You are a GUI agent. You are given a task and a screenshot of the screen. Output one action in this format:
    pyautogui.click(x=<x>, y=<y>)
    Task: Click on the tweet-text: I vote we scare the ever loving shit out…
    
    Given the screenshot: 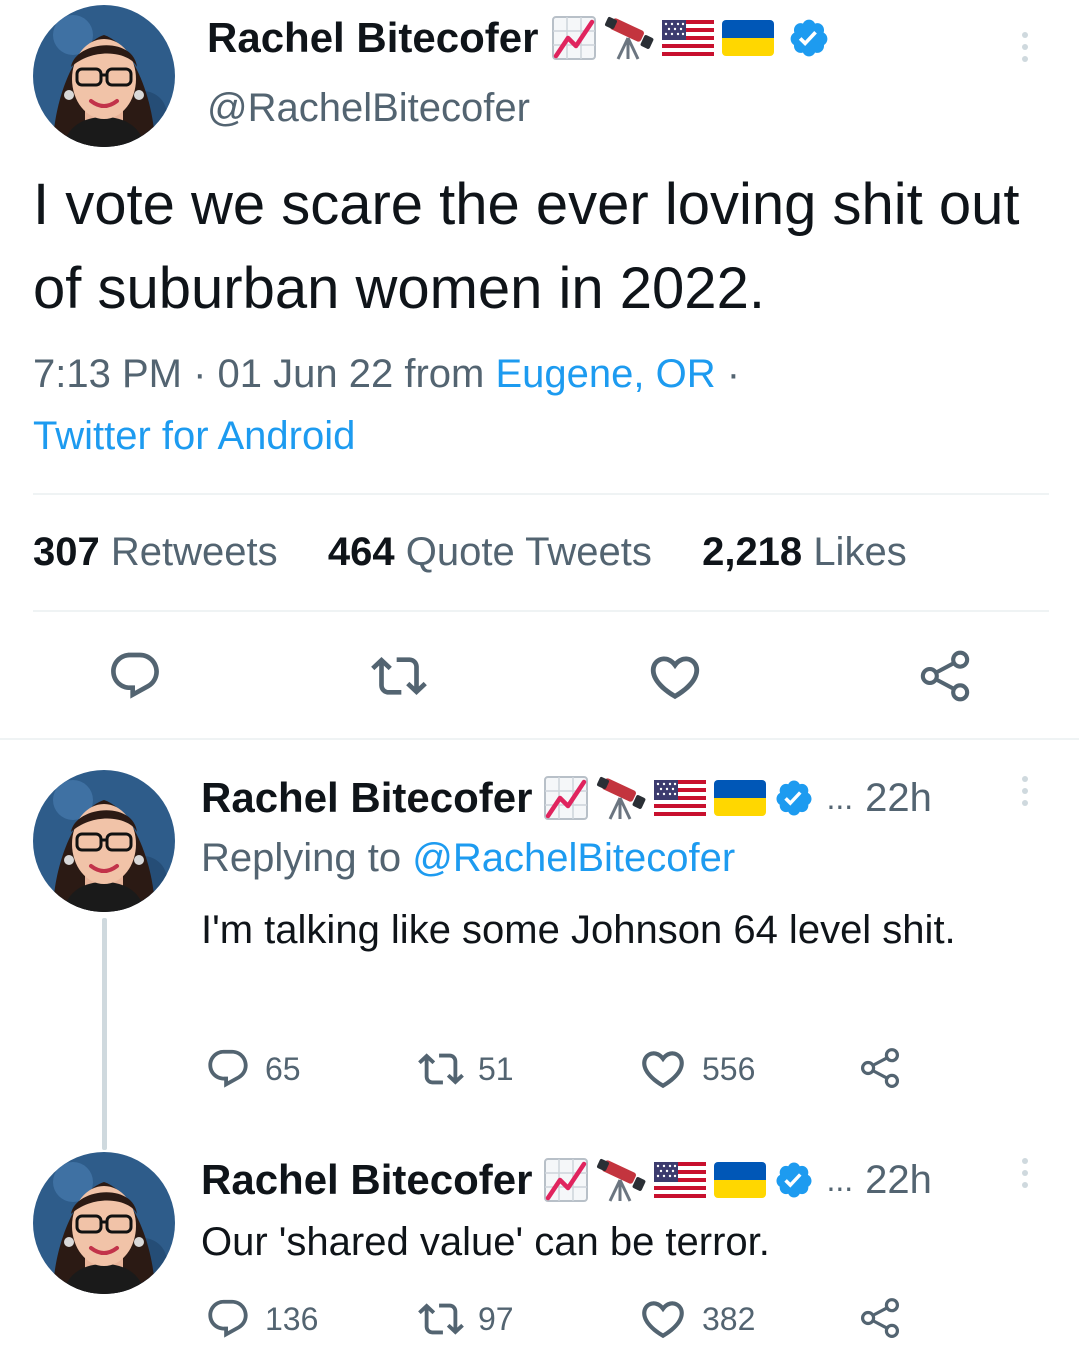 What is the action you would take?
    pyautogui.click(x=526, y=246)
    